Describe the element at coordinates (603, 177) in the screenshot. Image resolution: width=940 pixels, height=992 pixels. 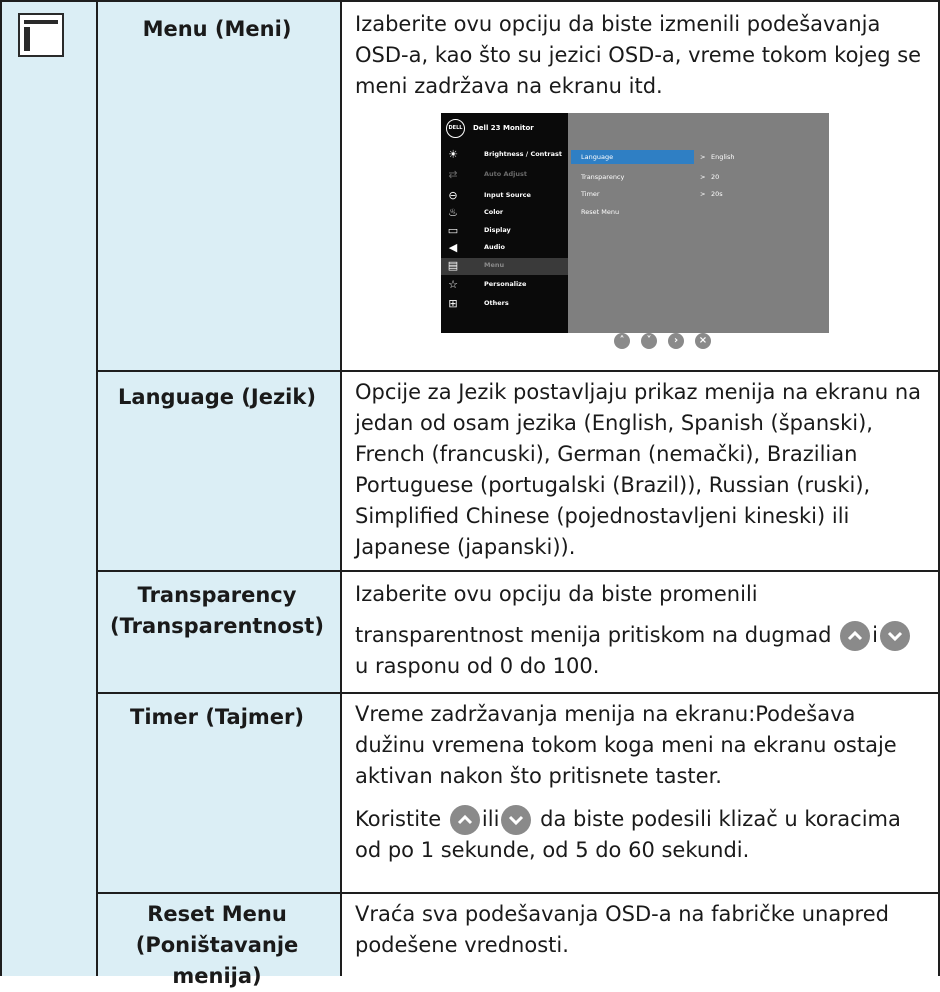
I see `osd-option-transparency: Transparency` at that location.